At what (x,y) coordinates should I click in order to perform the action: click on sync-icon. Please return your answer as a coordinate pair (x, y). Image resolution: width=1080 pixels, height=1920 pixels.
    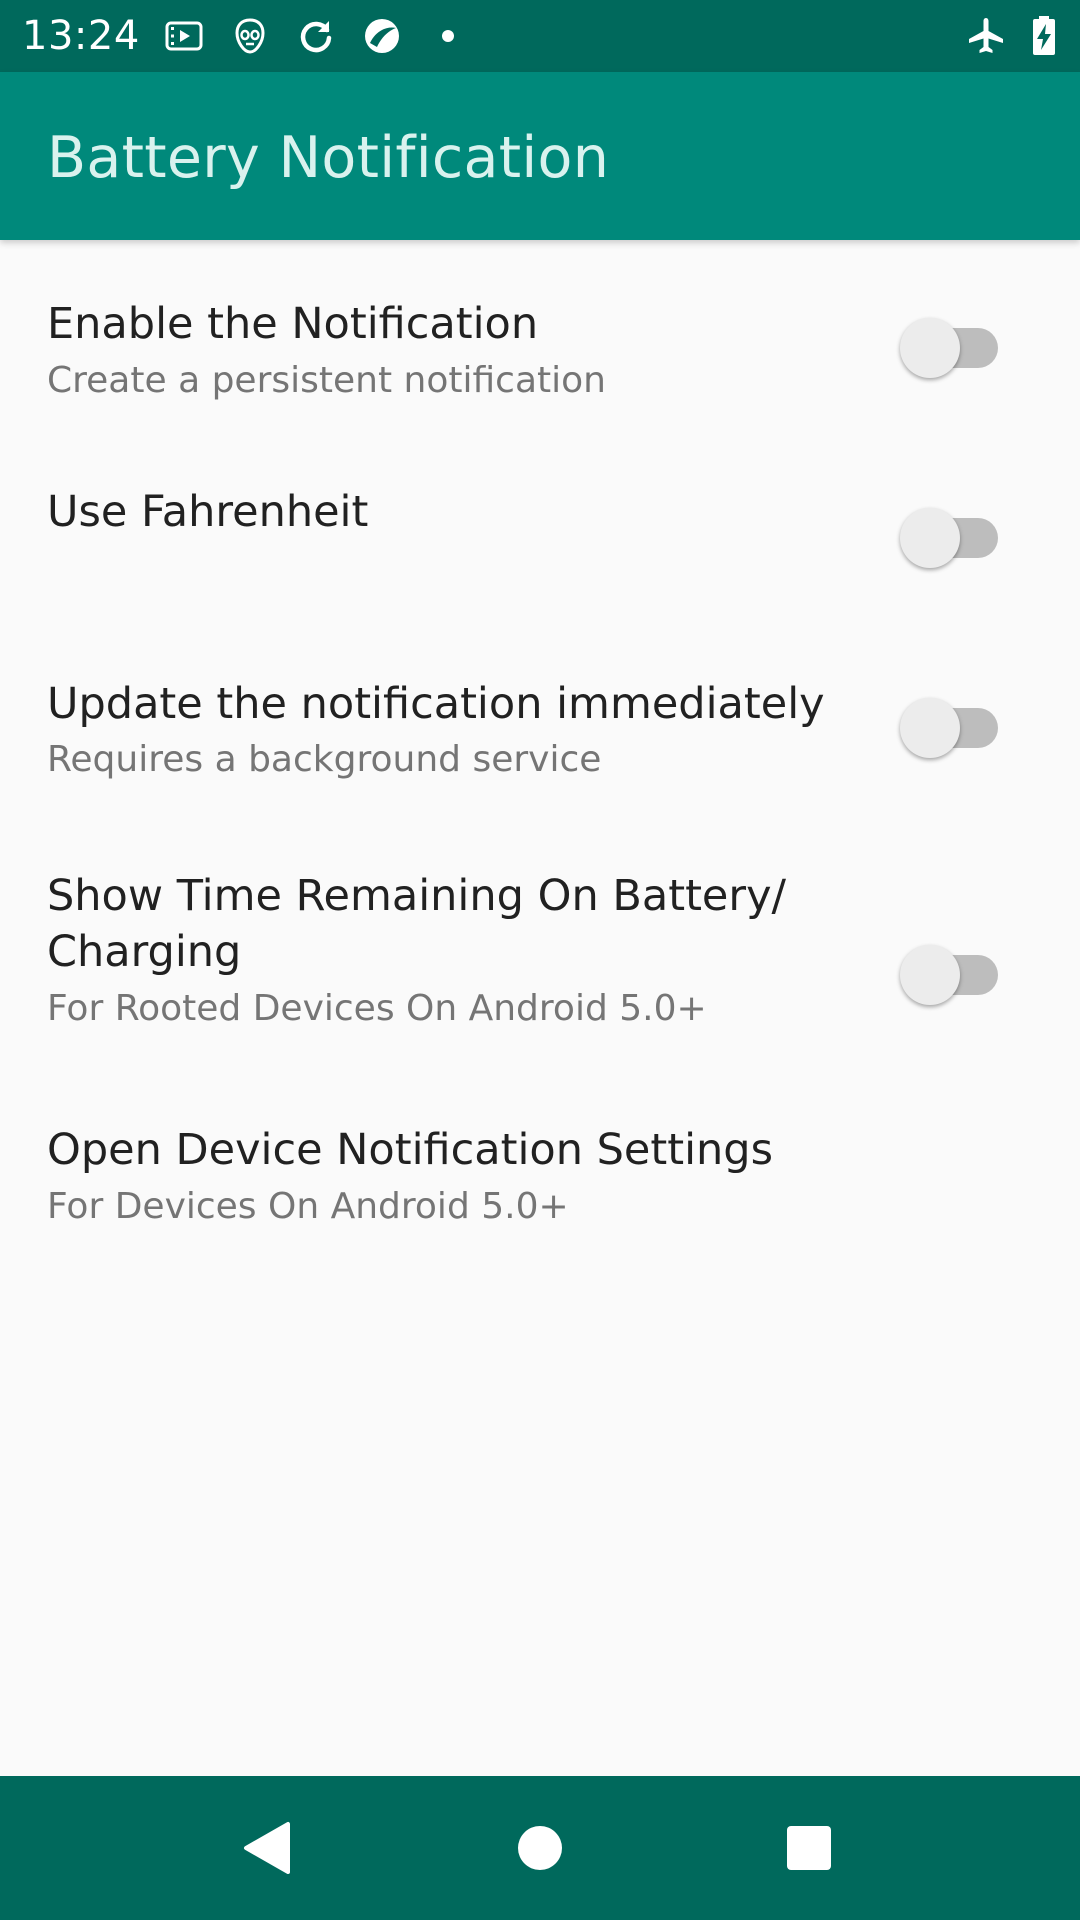
    Looking at the image, I should click on (316, 36).